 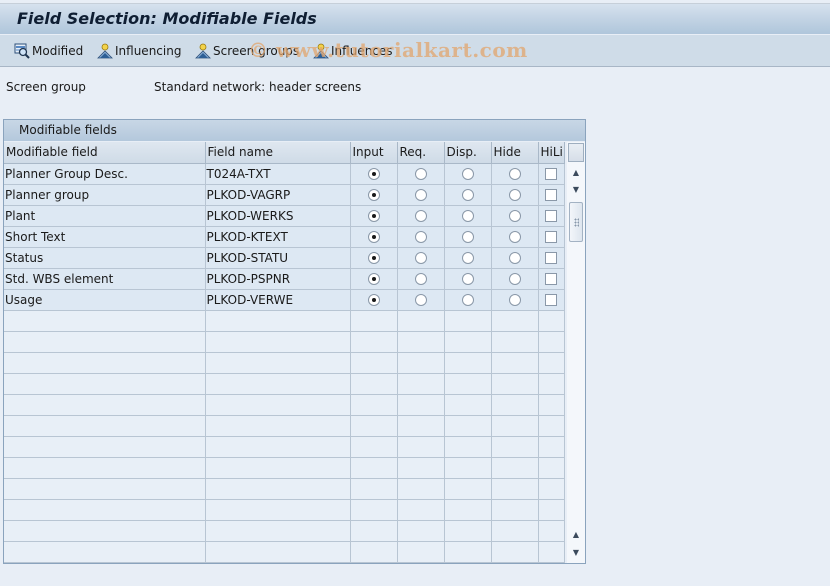 What do you see at coordinates (421, 153) in the screenshot?
I see `column-header-req: Req.` at bounding box center [421, 153].